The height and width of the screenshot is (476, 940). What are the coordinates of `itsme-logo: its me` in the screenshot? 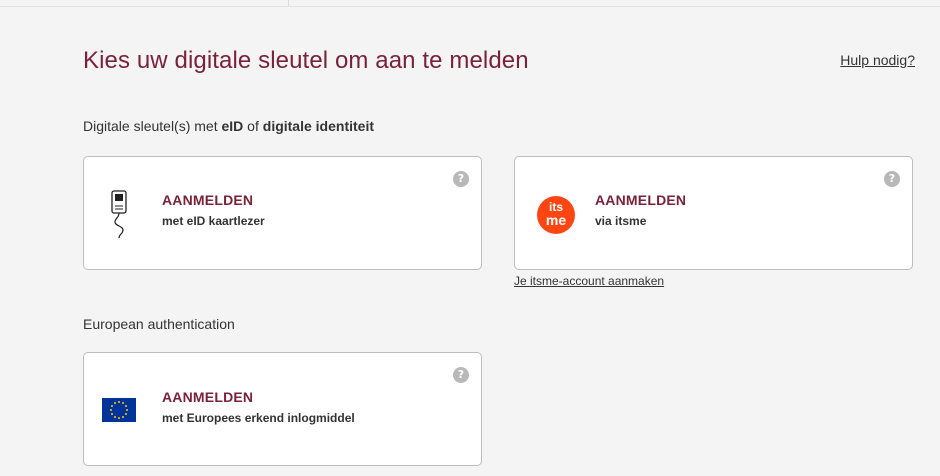 It's located at (556, 215).